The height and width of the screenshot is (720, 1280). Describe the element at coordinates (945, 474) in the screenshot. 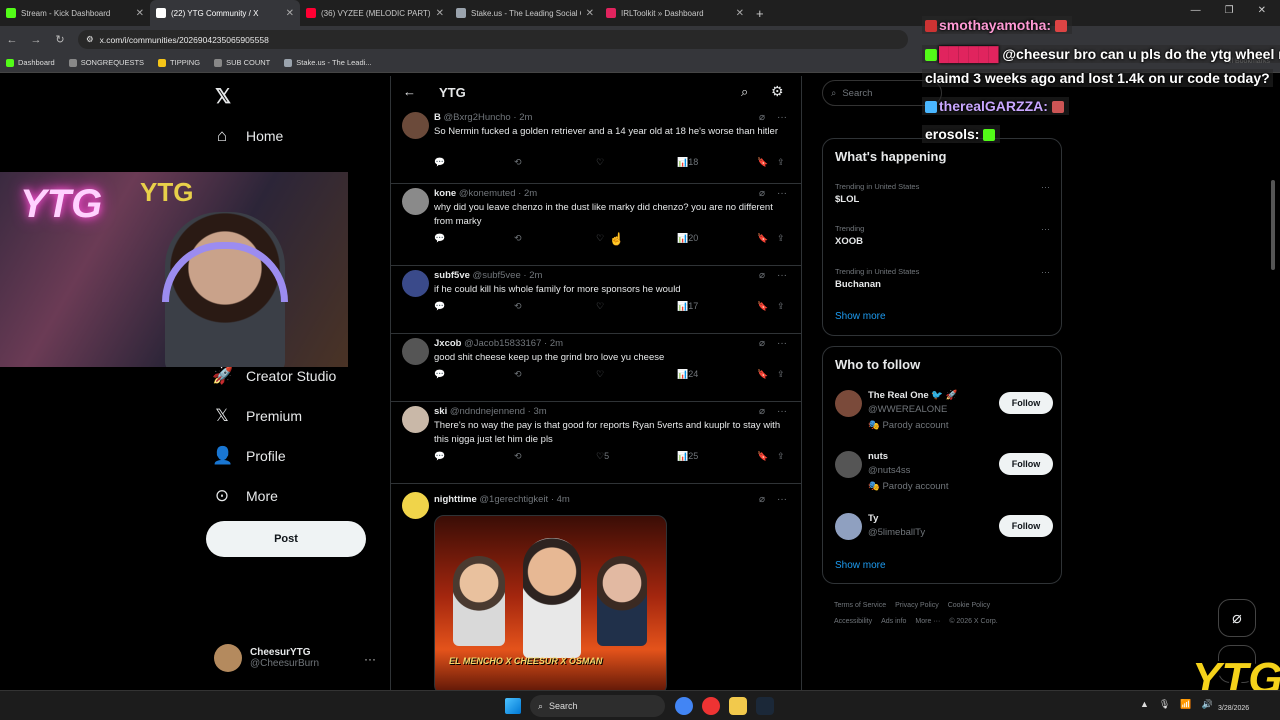

I see `follow-suggestion: nuts @nuts4ss 🎭 Parody account Follow` at that location.